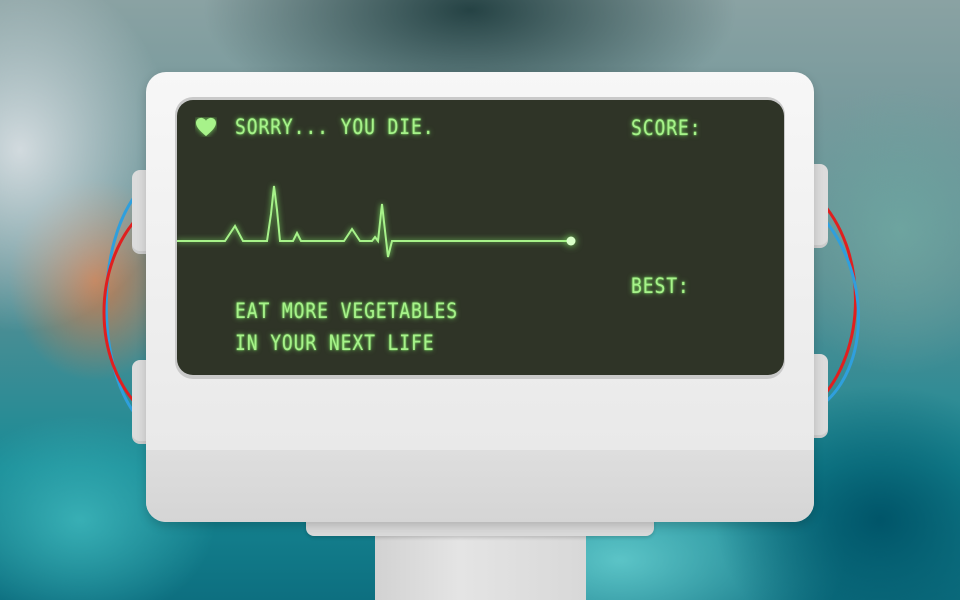 The height and width of the screenshot is (600, 960). What do you see at coordinates (571, 241) in the screenshot?
I see `ecg-cursor-dot` at bounding box center [571, 241].